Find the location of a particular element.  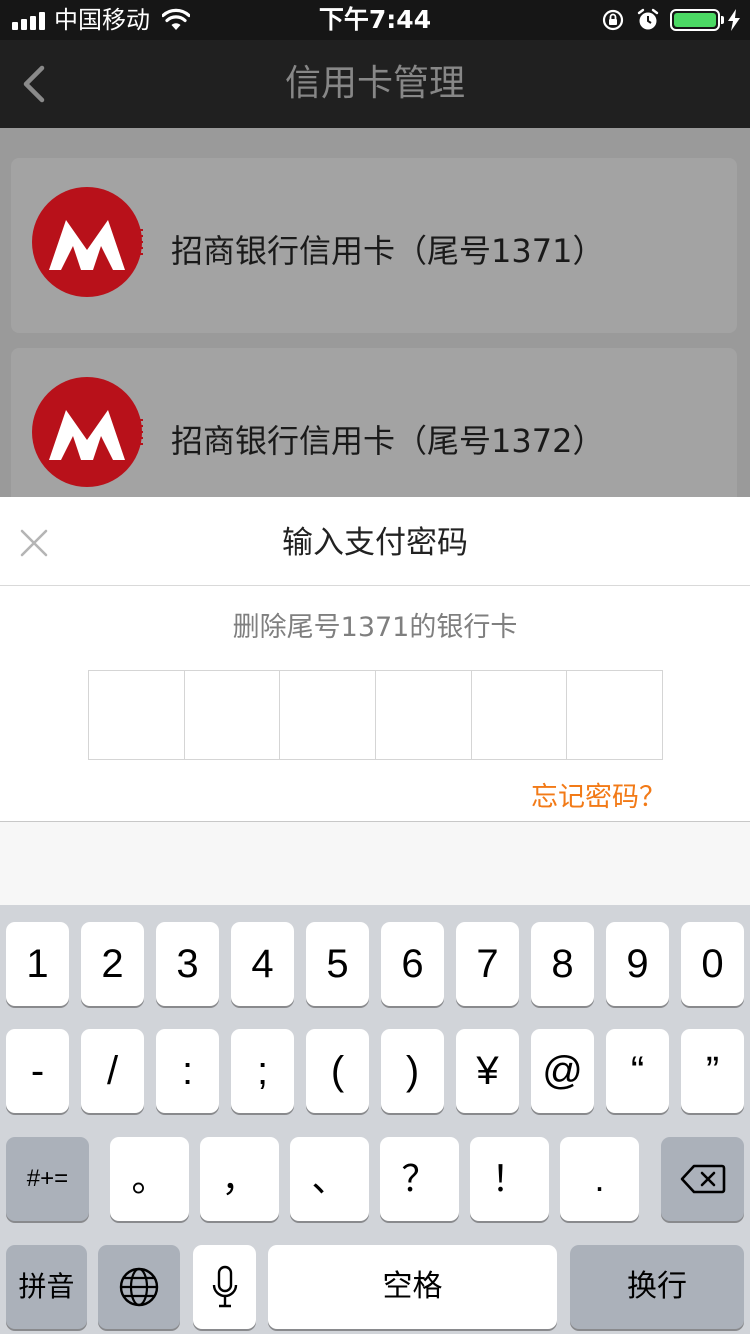

battery-tip is located at coordinates (722, 20).